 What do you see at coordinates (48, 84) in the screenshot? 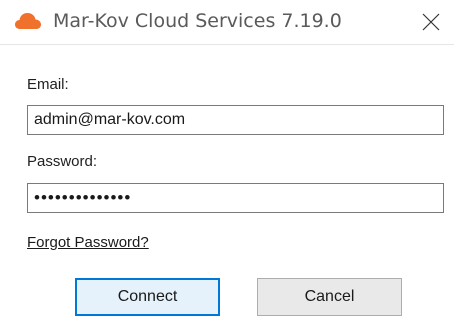
I see `email-label: Email:` at bounding box center [48, 84].